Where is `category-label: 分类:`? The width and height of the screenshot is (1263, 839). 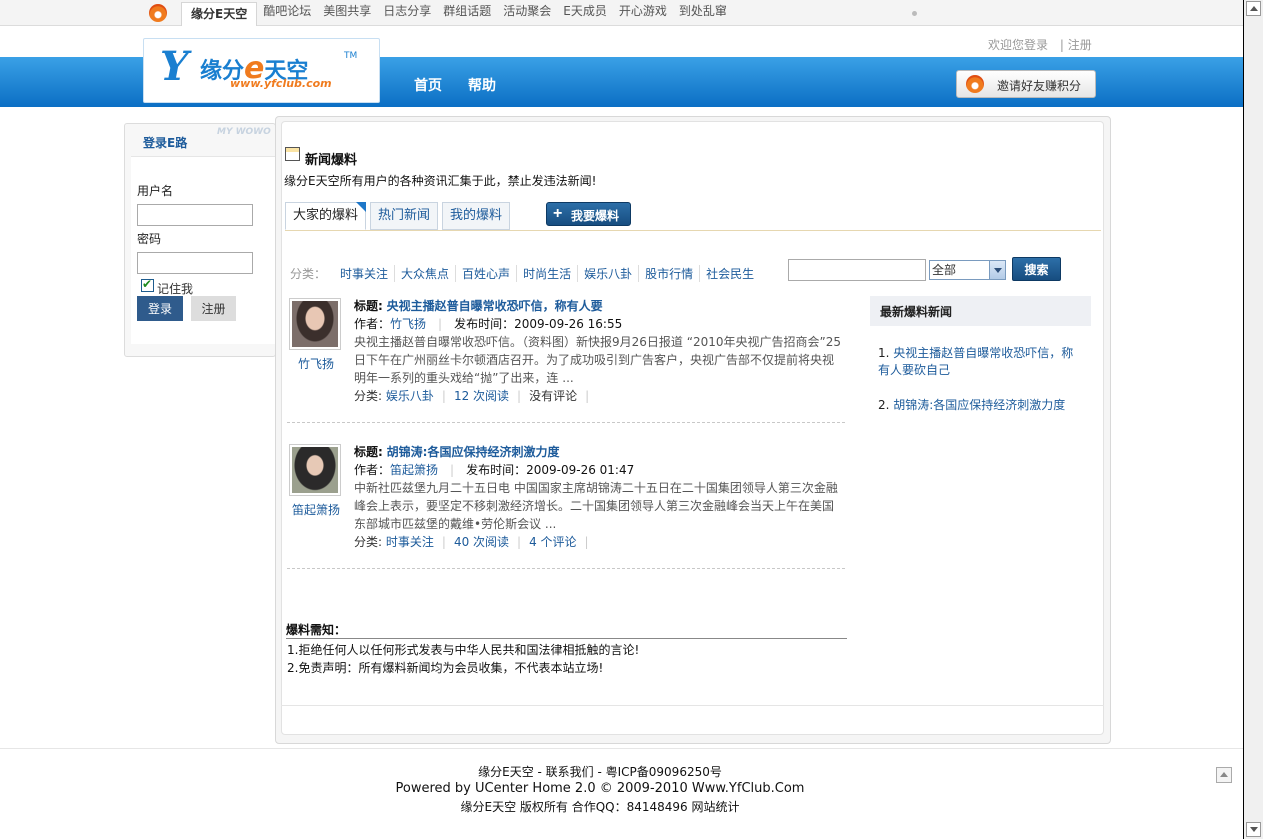 category-label: 分类: is located at coordinates (368, 396).